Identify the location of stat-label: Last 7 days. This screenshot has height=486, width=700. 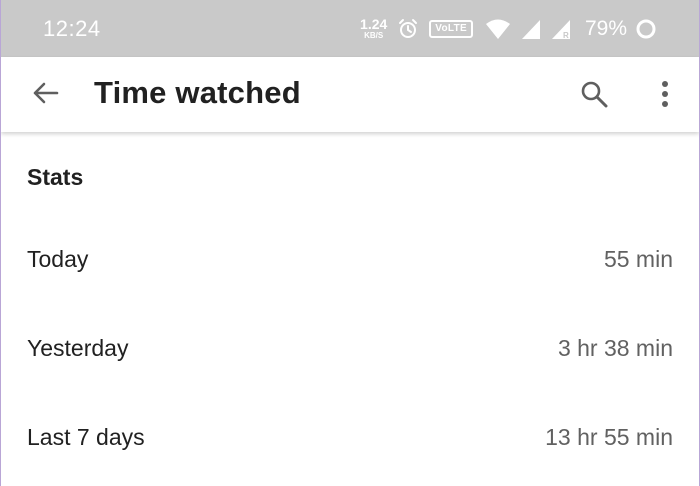
(86, 436).